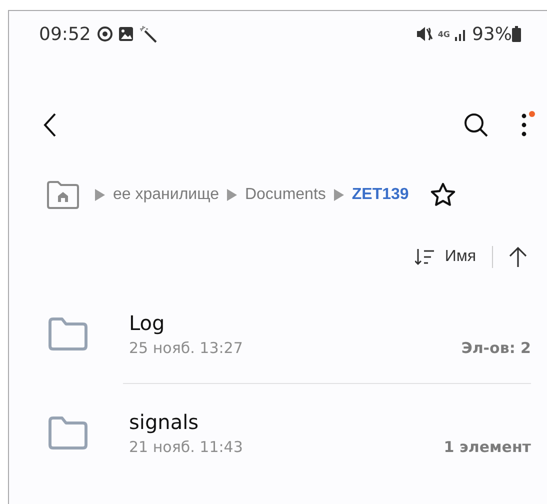 This screenshot has width=547, height=504. What do you see at coordinates (444, 34) in the screenshot?
I see `network-label: 4G` at bounding box center [444, 34].